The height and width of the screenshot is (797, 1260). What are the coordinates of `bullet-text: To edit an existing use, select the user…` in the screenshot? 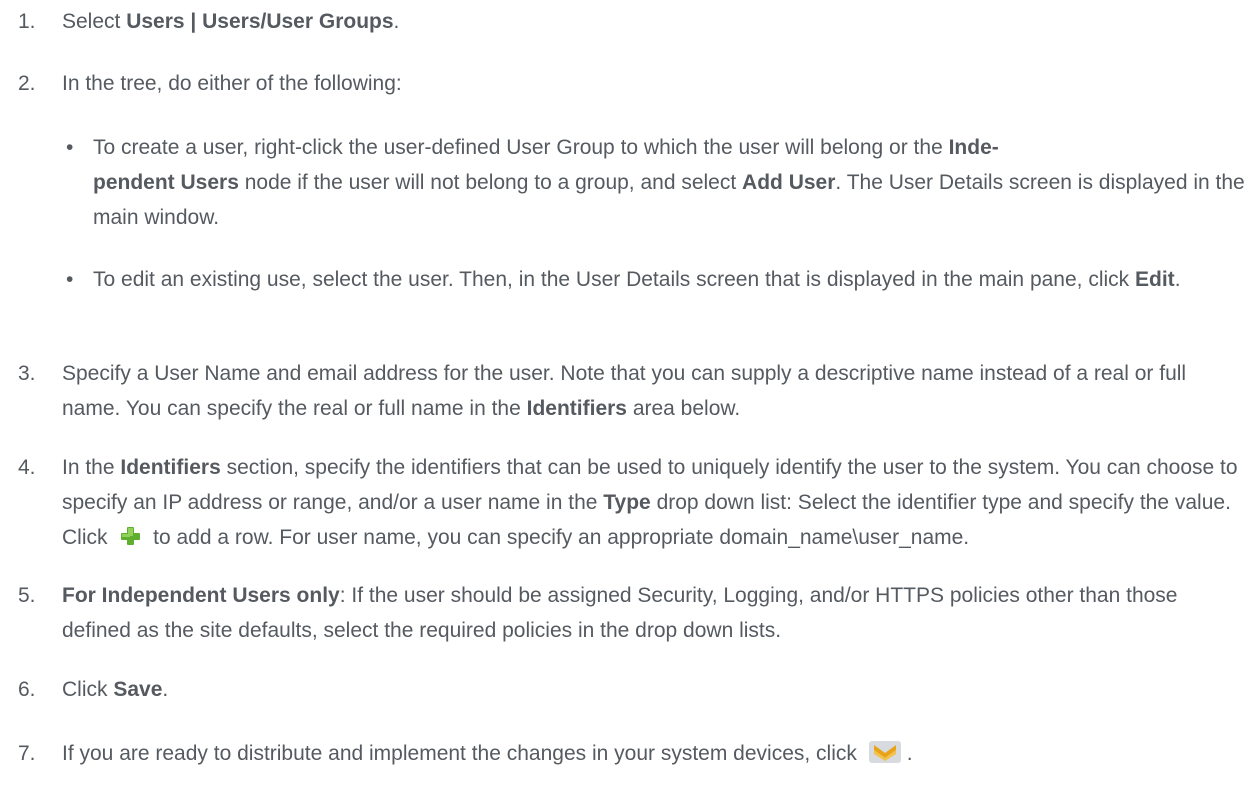 It's located at (637, 279).